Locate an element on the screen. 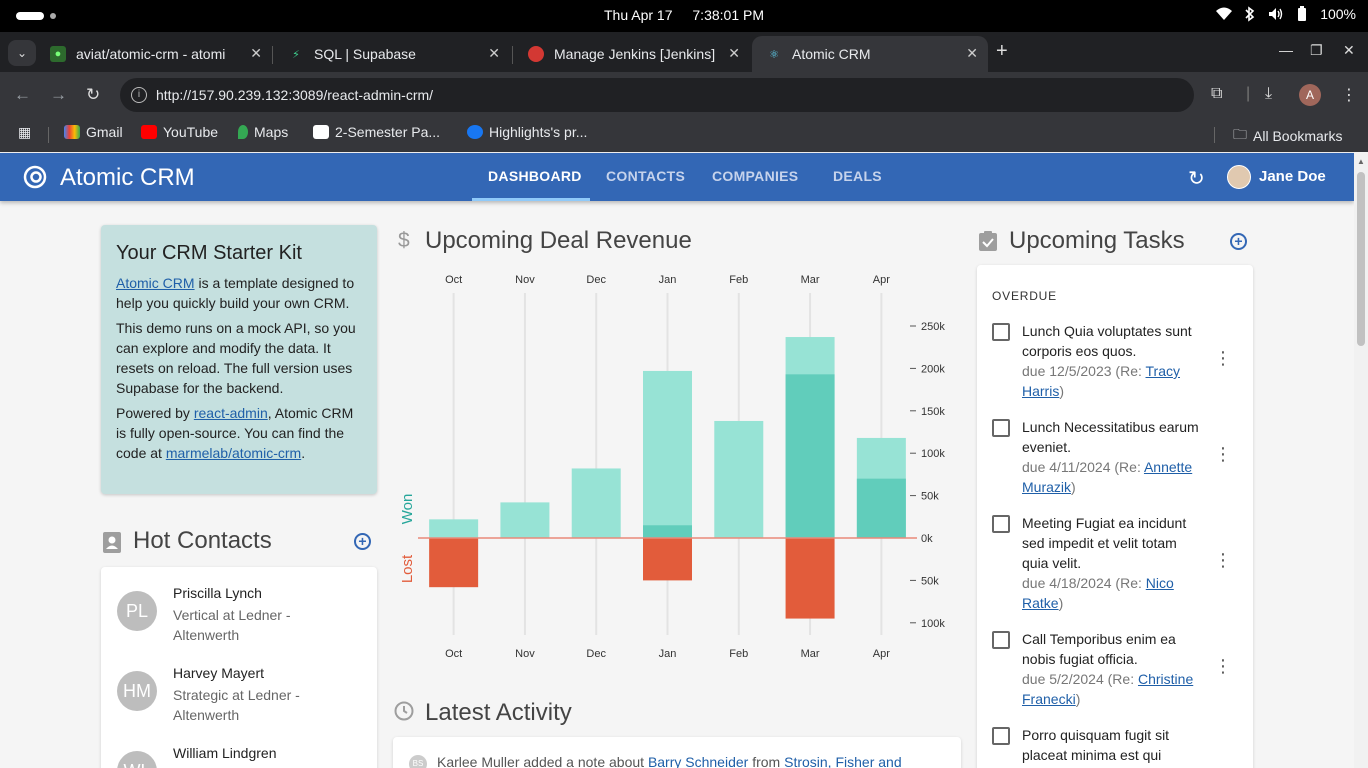 The image size is (1368, 768). extensions-button: ⧉ is located at coordinates (1216, 94).